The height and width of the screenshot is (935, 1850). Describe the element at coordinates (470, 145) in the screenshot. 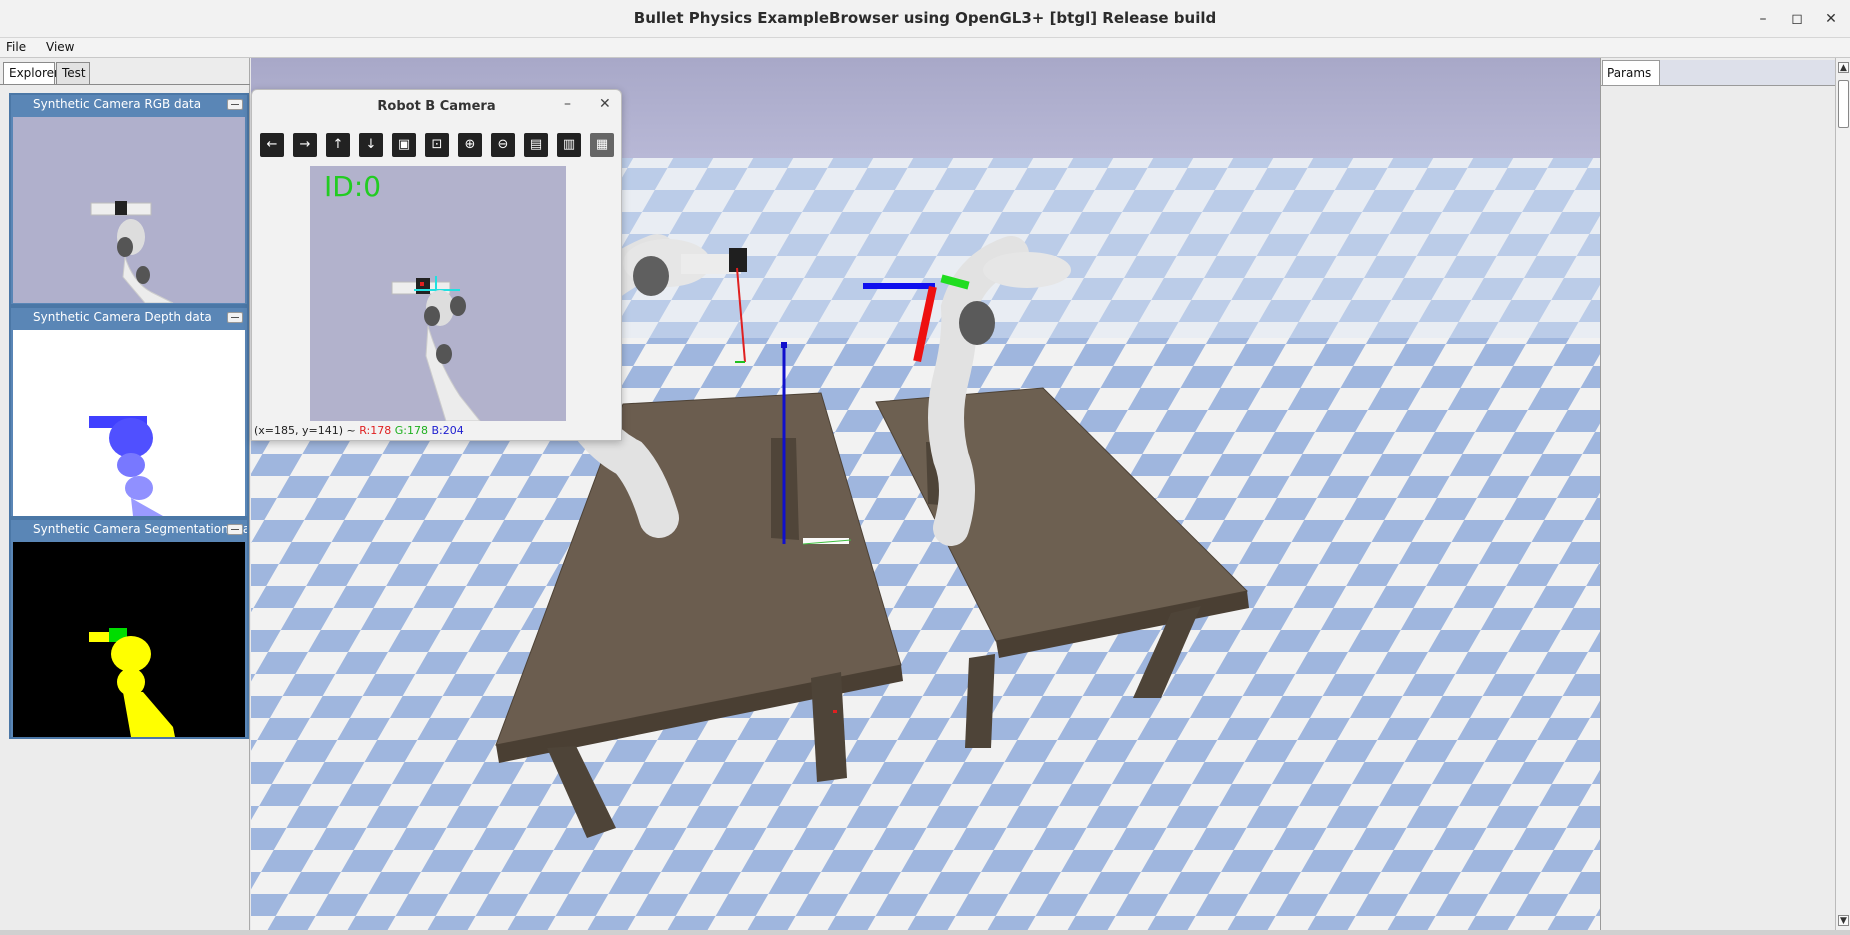

I see `zoom-in-icon: ⊕` at that location.